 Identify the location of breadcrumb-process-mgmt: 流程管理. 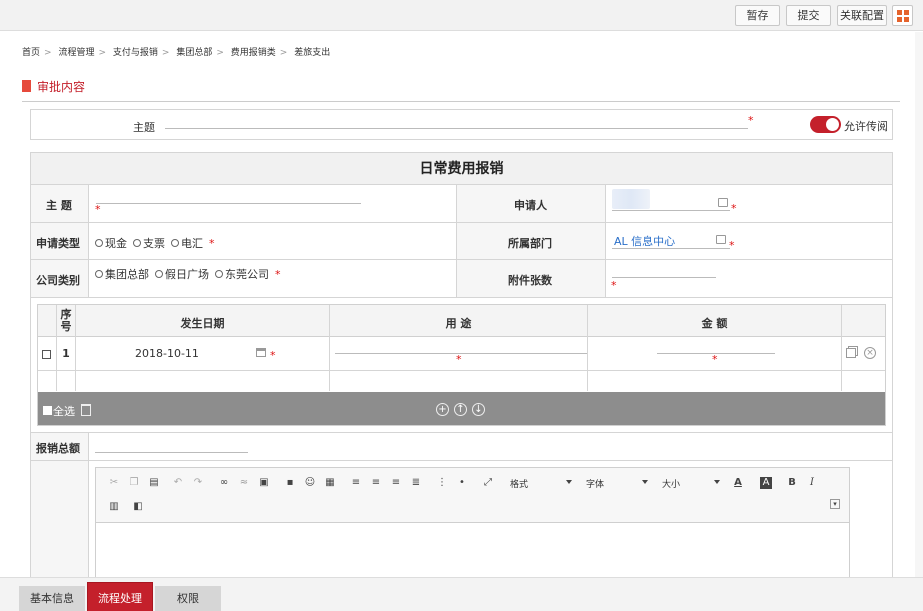
(76, 53).